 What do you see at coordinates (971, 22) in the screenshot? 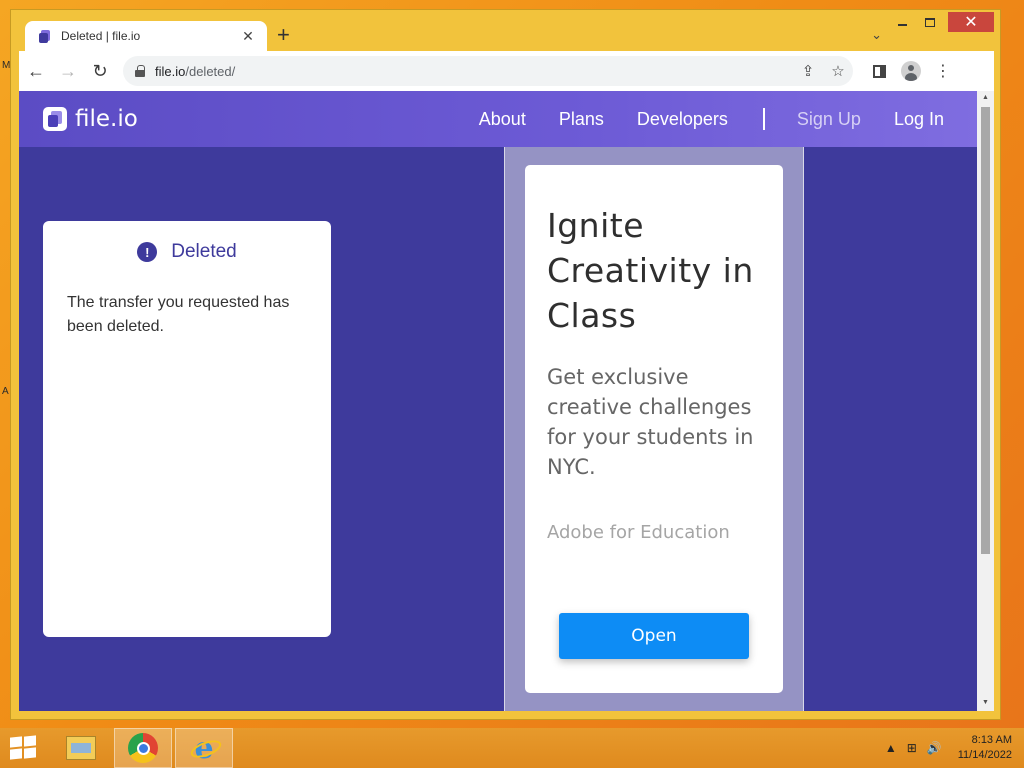
I see `window-close-button: ✕` at bounding box center [971, 22].